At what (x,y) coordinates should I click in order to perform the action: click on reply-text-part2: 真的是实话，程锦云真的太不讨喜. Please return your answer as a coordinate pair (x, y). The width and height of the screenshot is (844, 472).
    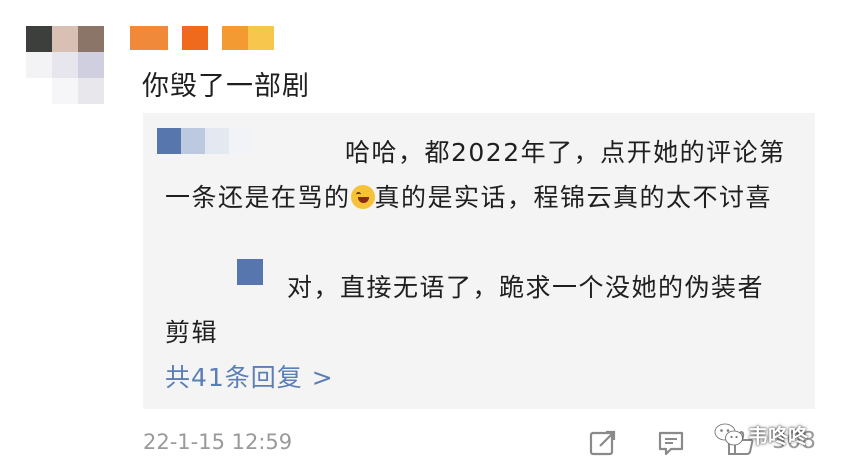
    Looking at the image, I should click on (573, 197).